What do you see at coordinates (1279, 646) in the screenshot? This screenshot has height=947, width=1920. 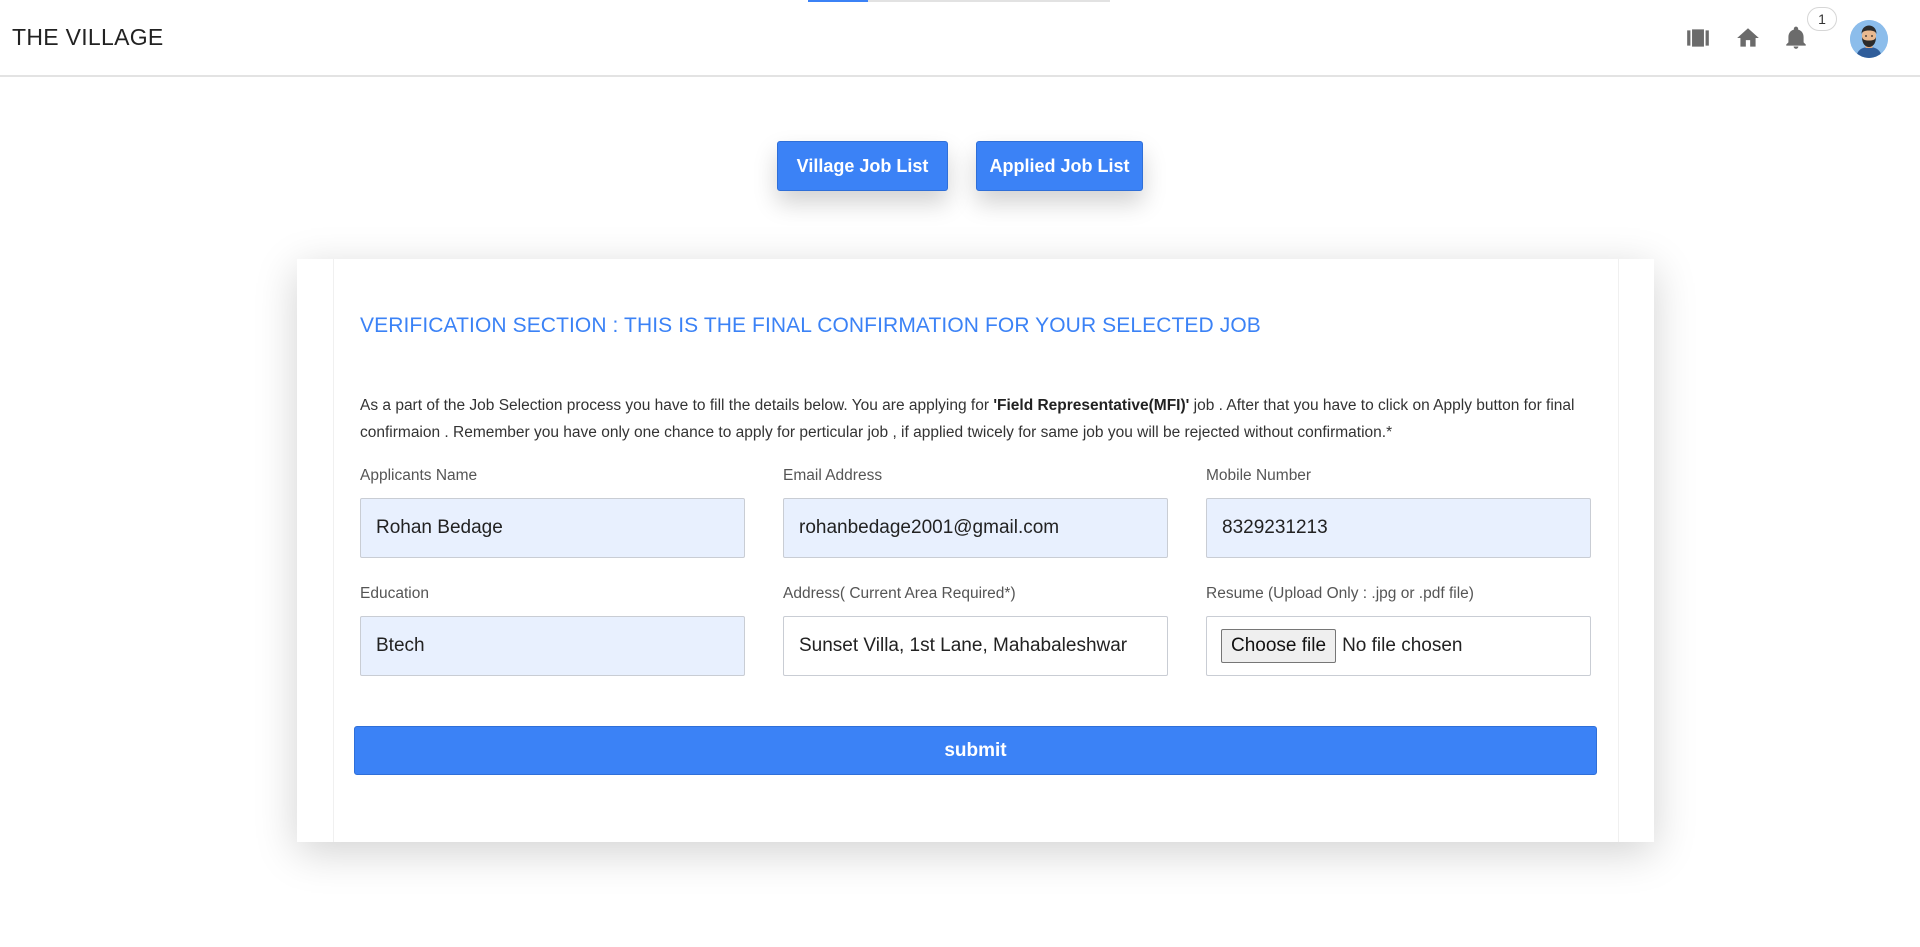 I see `choose-file-button: Choose file` at bounding box center [1279, 646].